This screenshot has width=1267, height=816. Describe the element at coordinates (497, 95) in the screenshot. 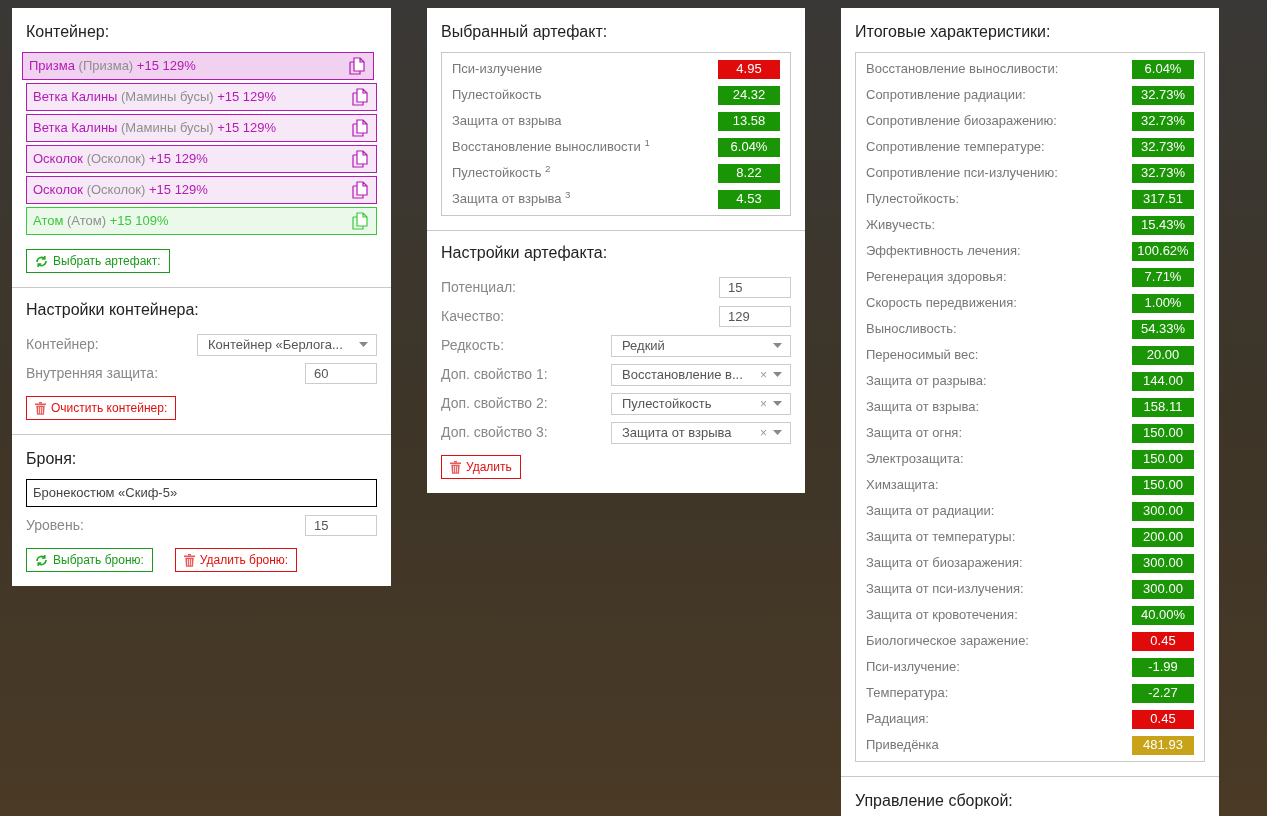

I see `stat-label: Пулестойкость` at that location.